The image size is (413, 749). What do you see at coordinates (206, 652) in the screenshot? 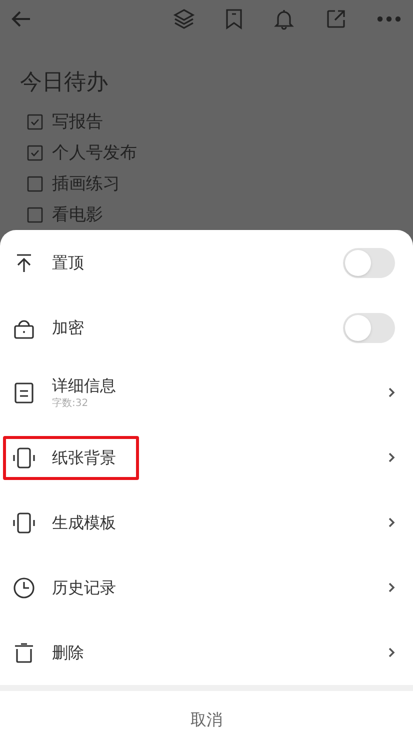
I see `menu-item: 删除` at bounding box center [206, 652].